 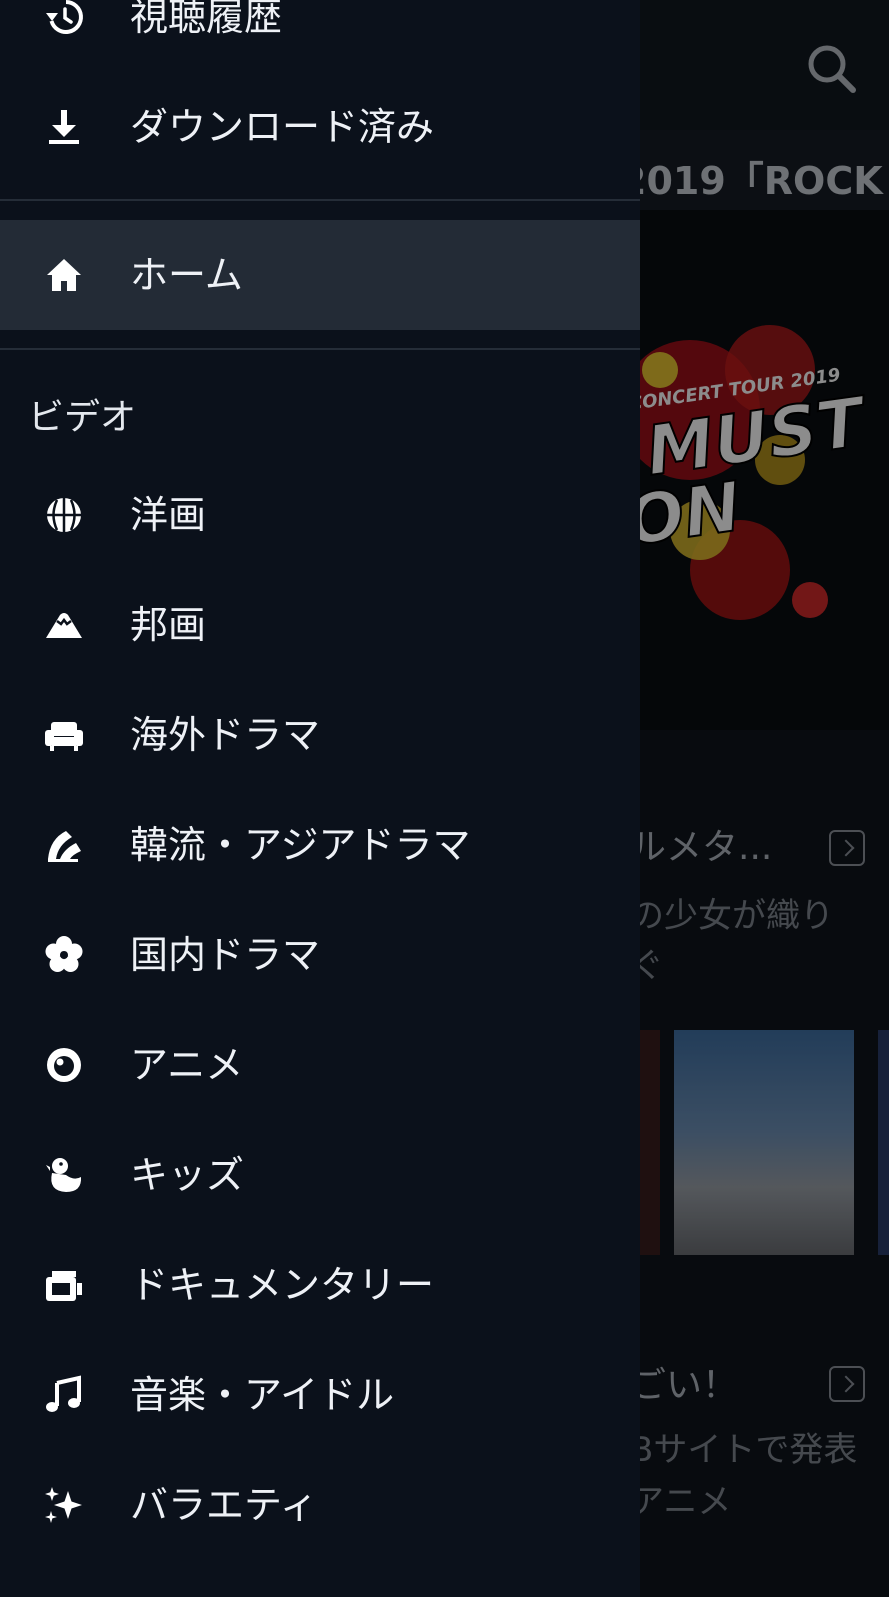 I want to click on drawer-item-asian-drama: 韓流・アジアドラマ, so click(x=320, y=845).